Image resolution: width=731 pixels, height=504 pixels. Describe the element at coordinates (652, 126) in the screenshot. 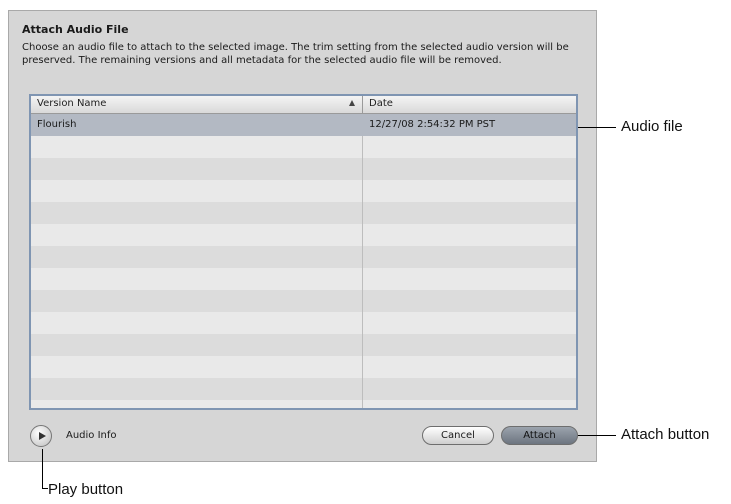

I see `audio-file-callout: Audio file` at that location.